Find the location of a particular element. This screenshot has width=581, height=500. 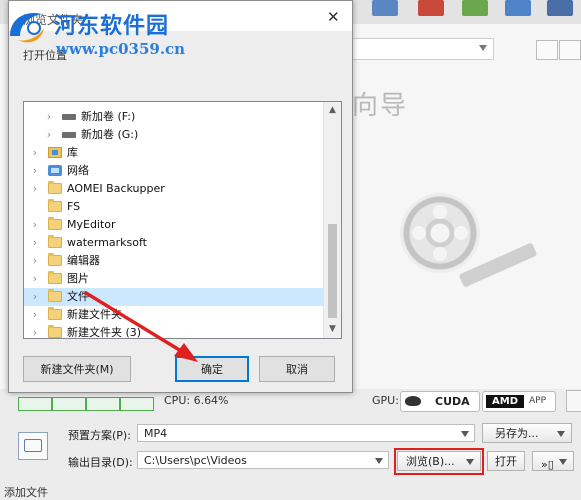

ok-button: 确定 is located at coordinates (212, 369).